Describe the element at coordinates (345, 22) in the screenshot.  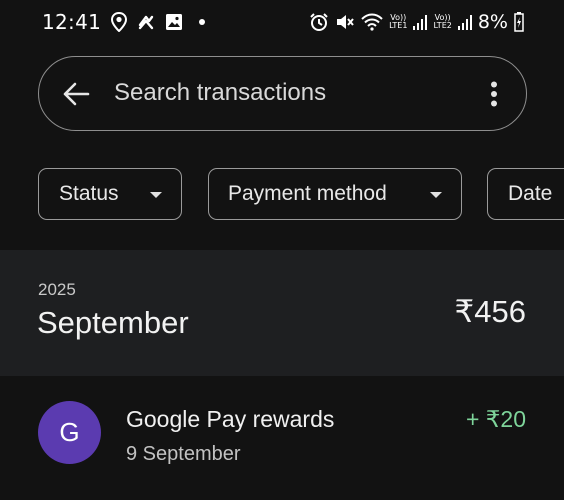
I see `mute-icon` at that location.